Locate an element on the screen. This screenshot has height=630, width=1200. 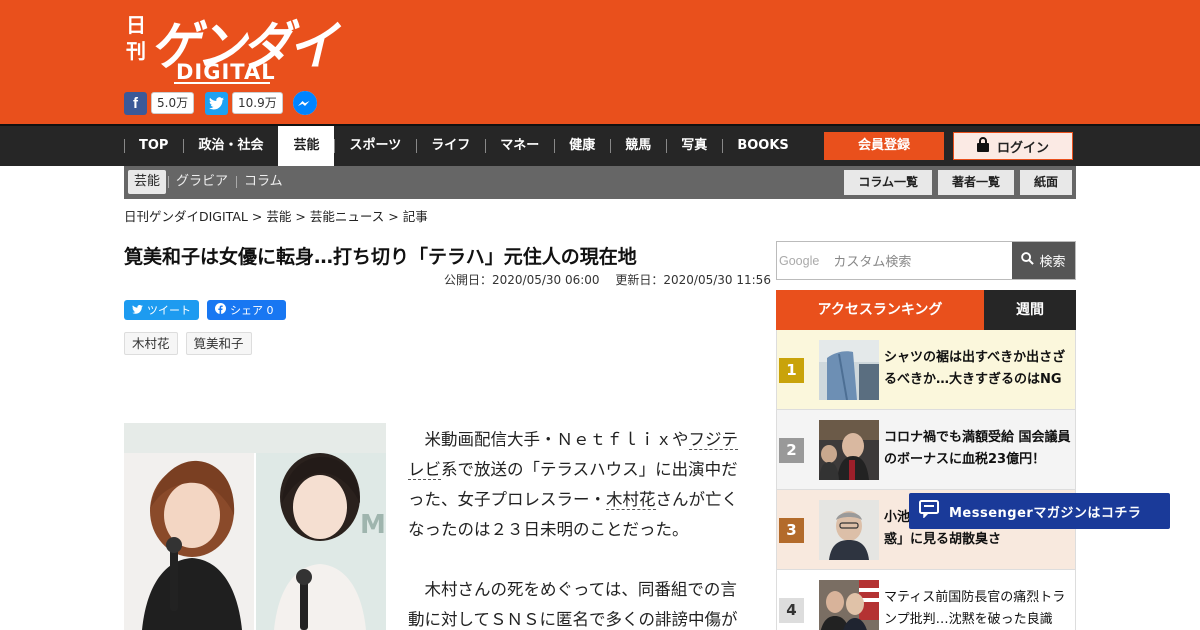
logo-digital: DIGITAL is located at coordinates (226, 72).